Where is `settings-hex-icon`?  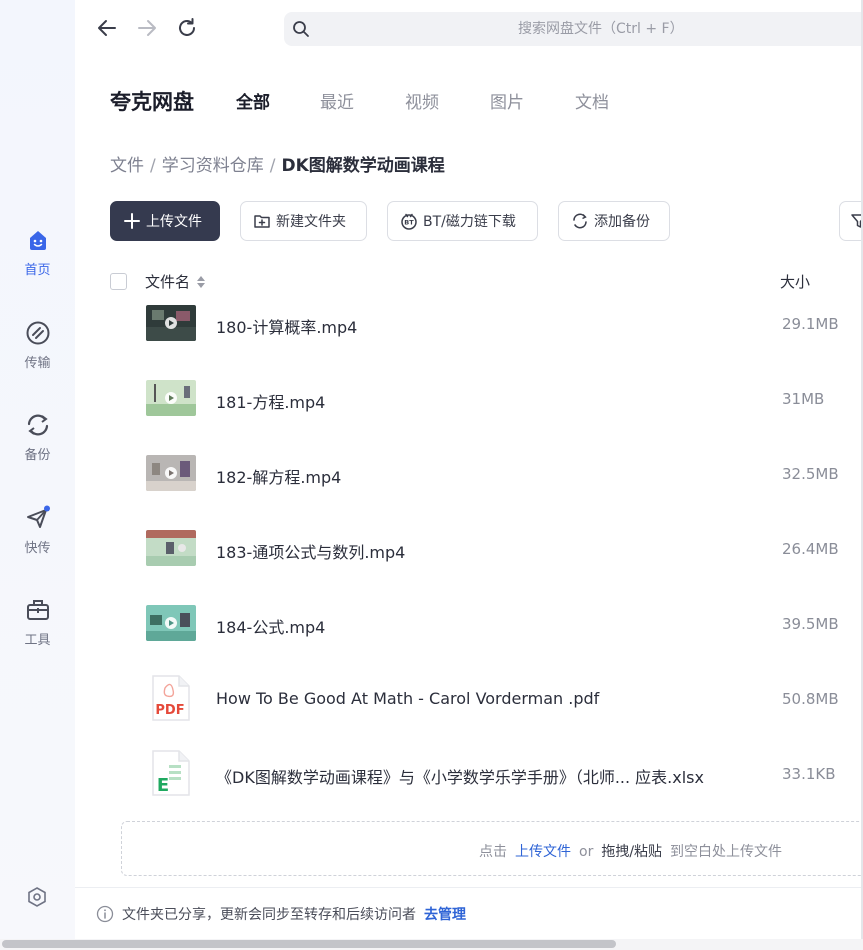 settings-hex-icon is located at coordinates (37, 897).